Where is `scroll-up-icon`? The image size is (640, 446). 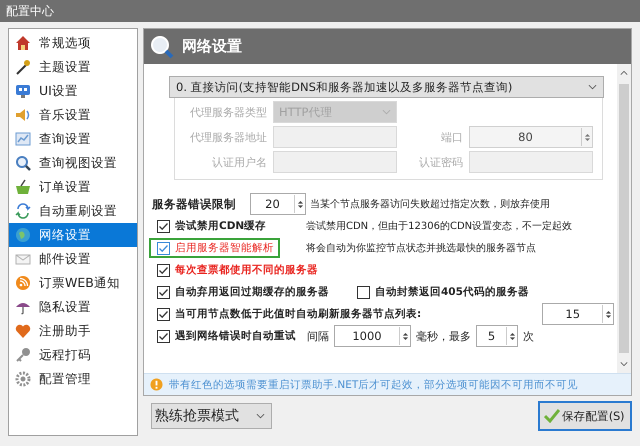 scroll-up-icon is located at coordinates (624, 73).